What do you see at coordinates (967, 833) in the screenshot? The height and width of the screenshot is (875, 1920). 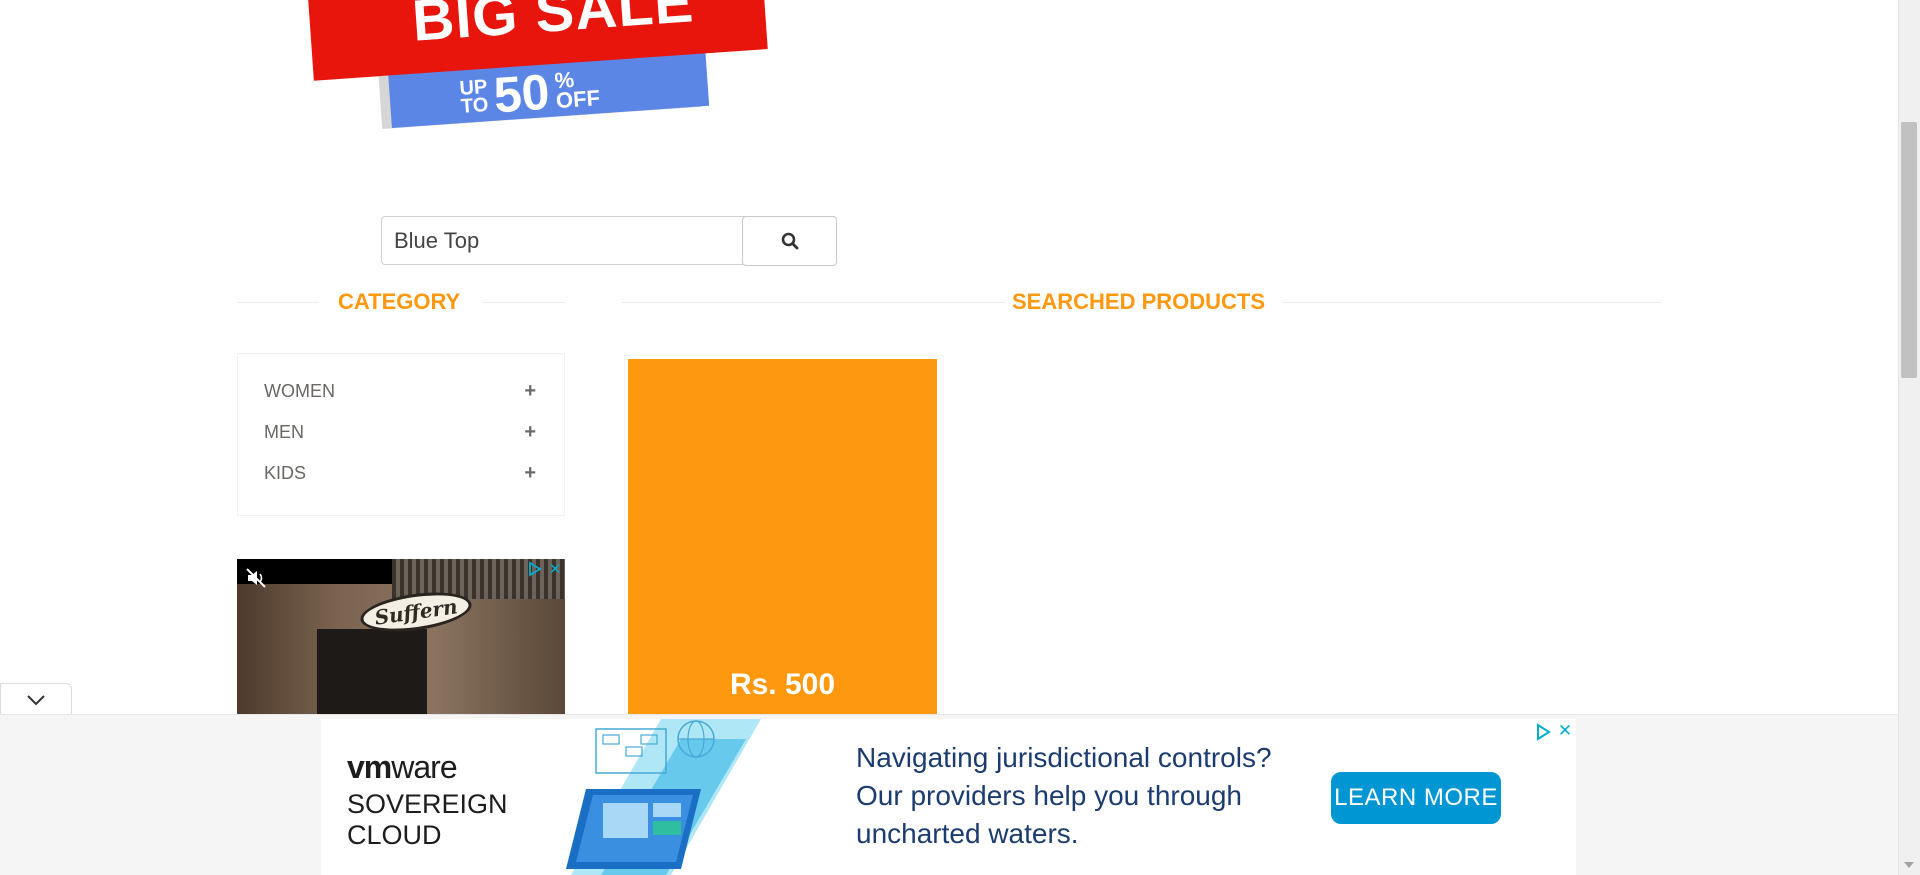 I see `ad-headline-line3: uncharted waters.` at bounding box center [967, 833].